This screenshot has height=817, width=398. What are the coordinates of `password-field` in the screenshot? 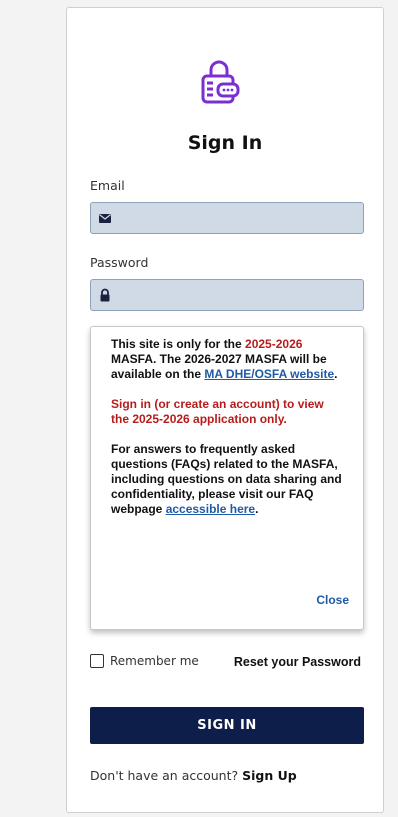 It's located at (227, 295).